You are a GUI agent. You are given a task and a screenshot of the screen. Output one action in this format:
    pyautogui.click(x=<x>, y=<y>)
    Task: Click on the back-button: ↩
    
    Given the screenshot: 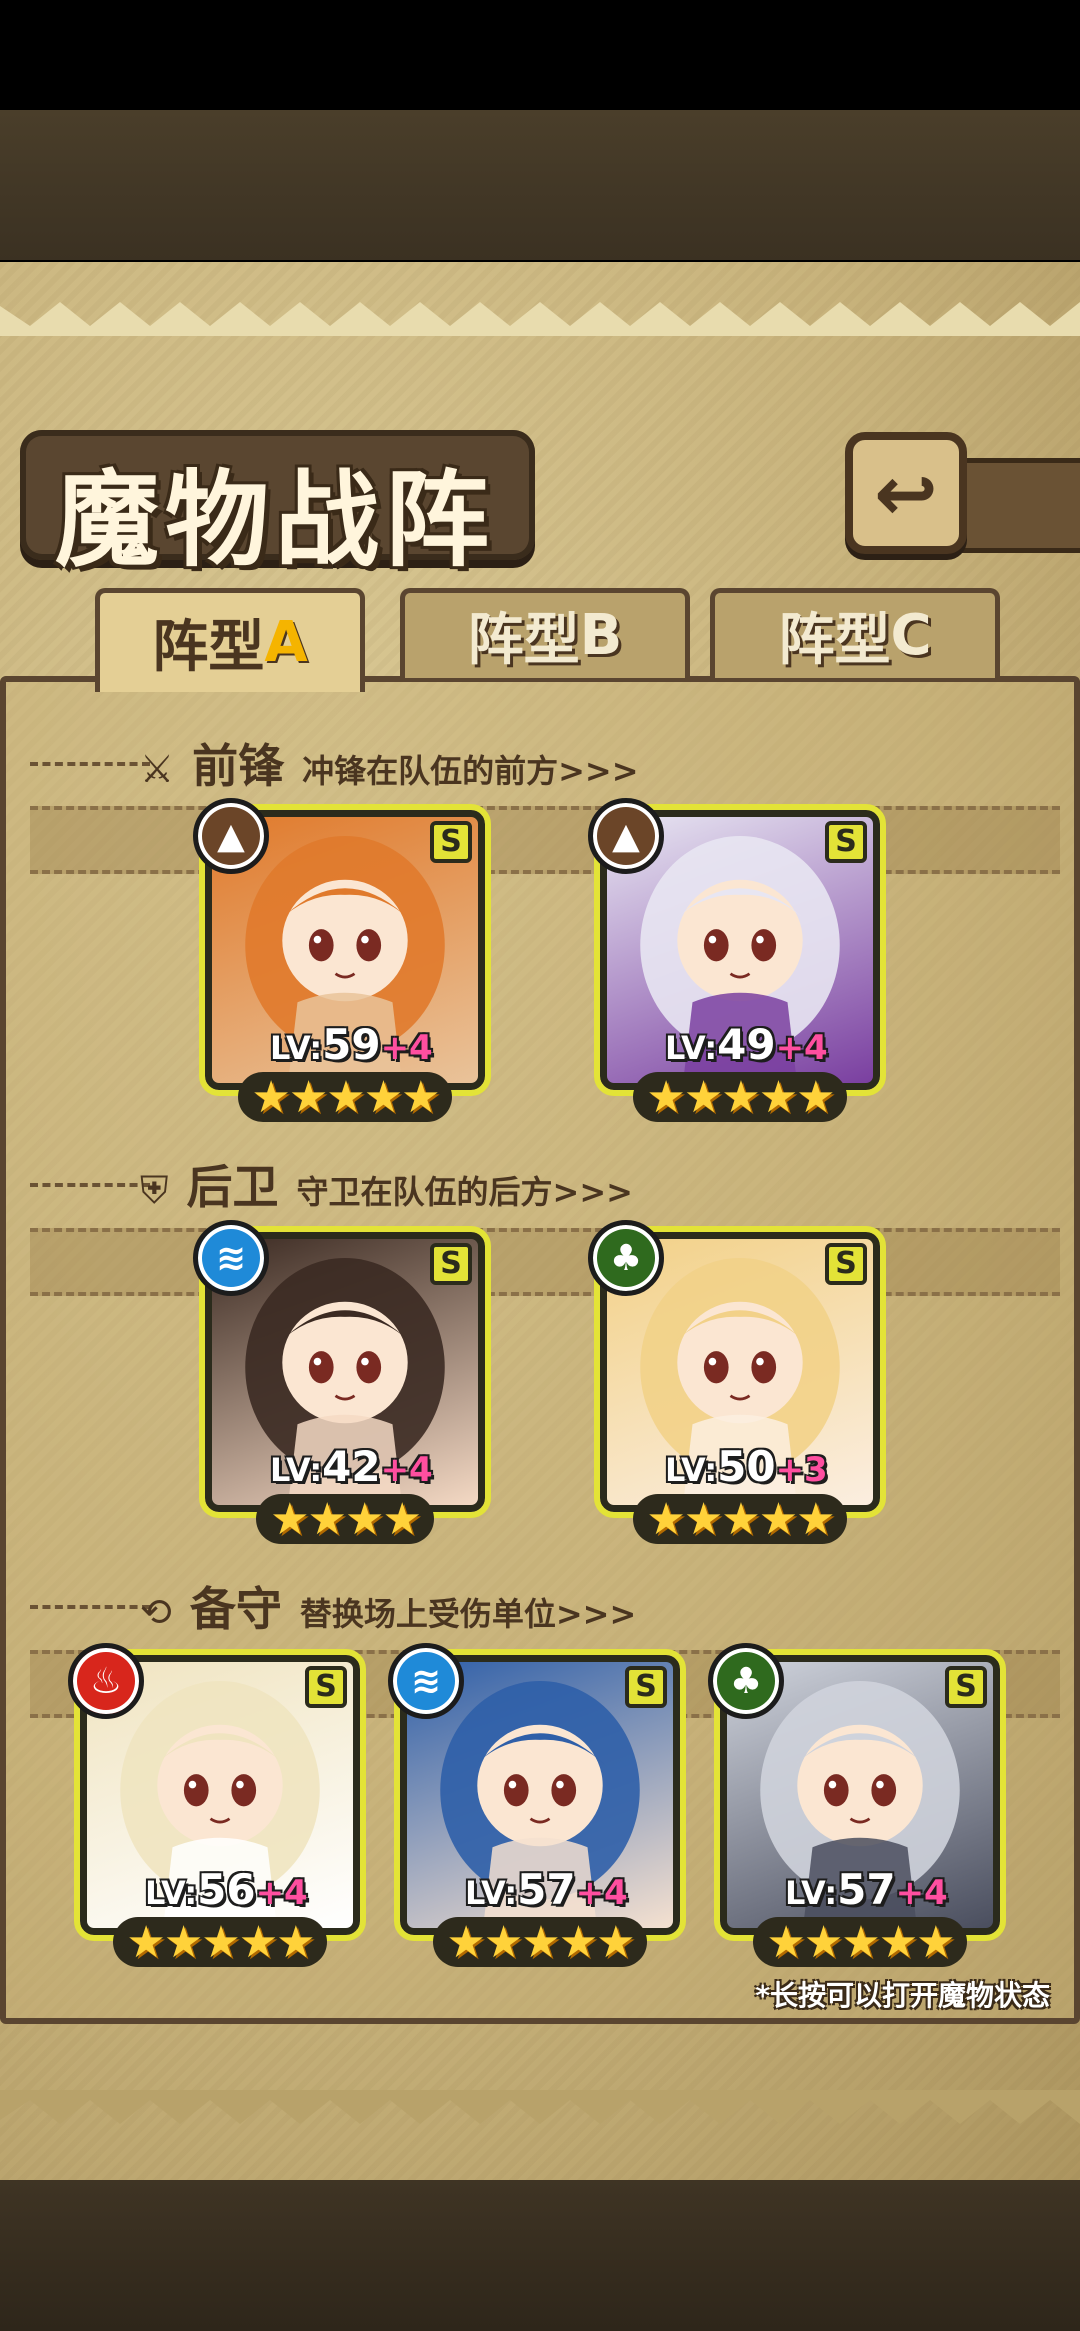 What is the action you would take?
    pyautogui.click(x=906, y=493)
    